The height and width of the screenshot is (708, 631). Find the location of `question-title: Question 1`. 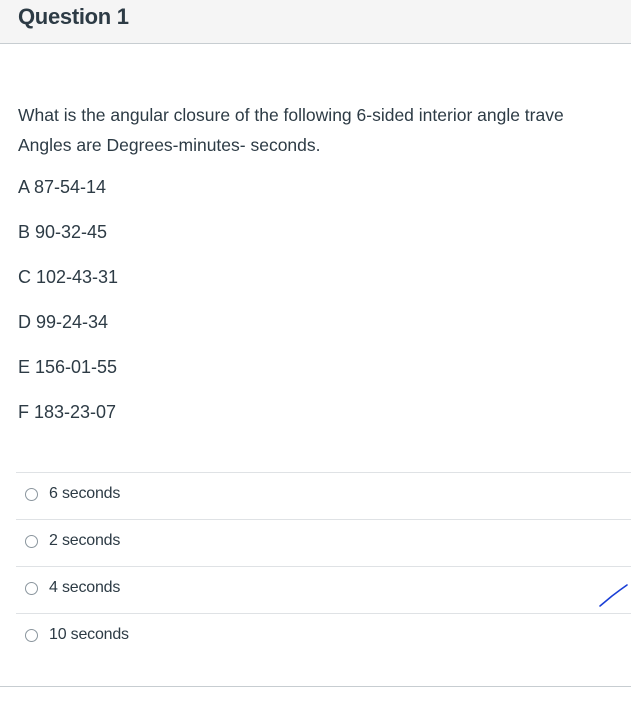

question-title: Question 1 is located at coordinates (73, 16).